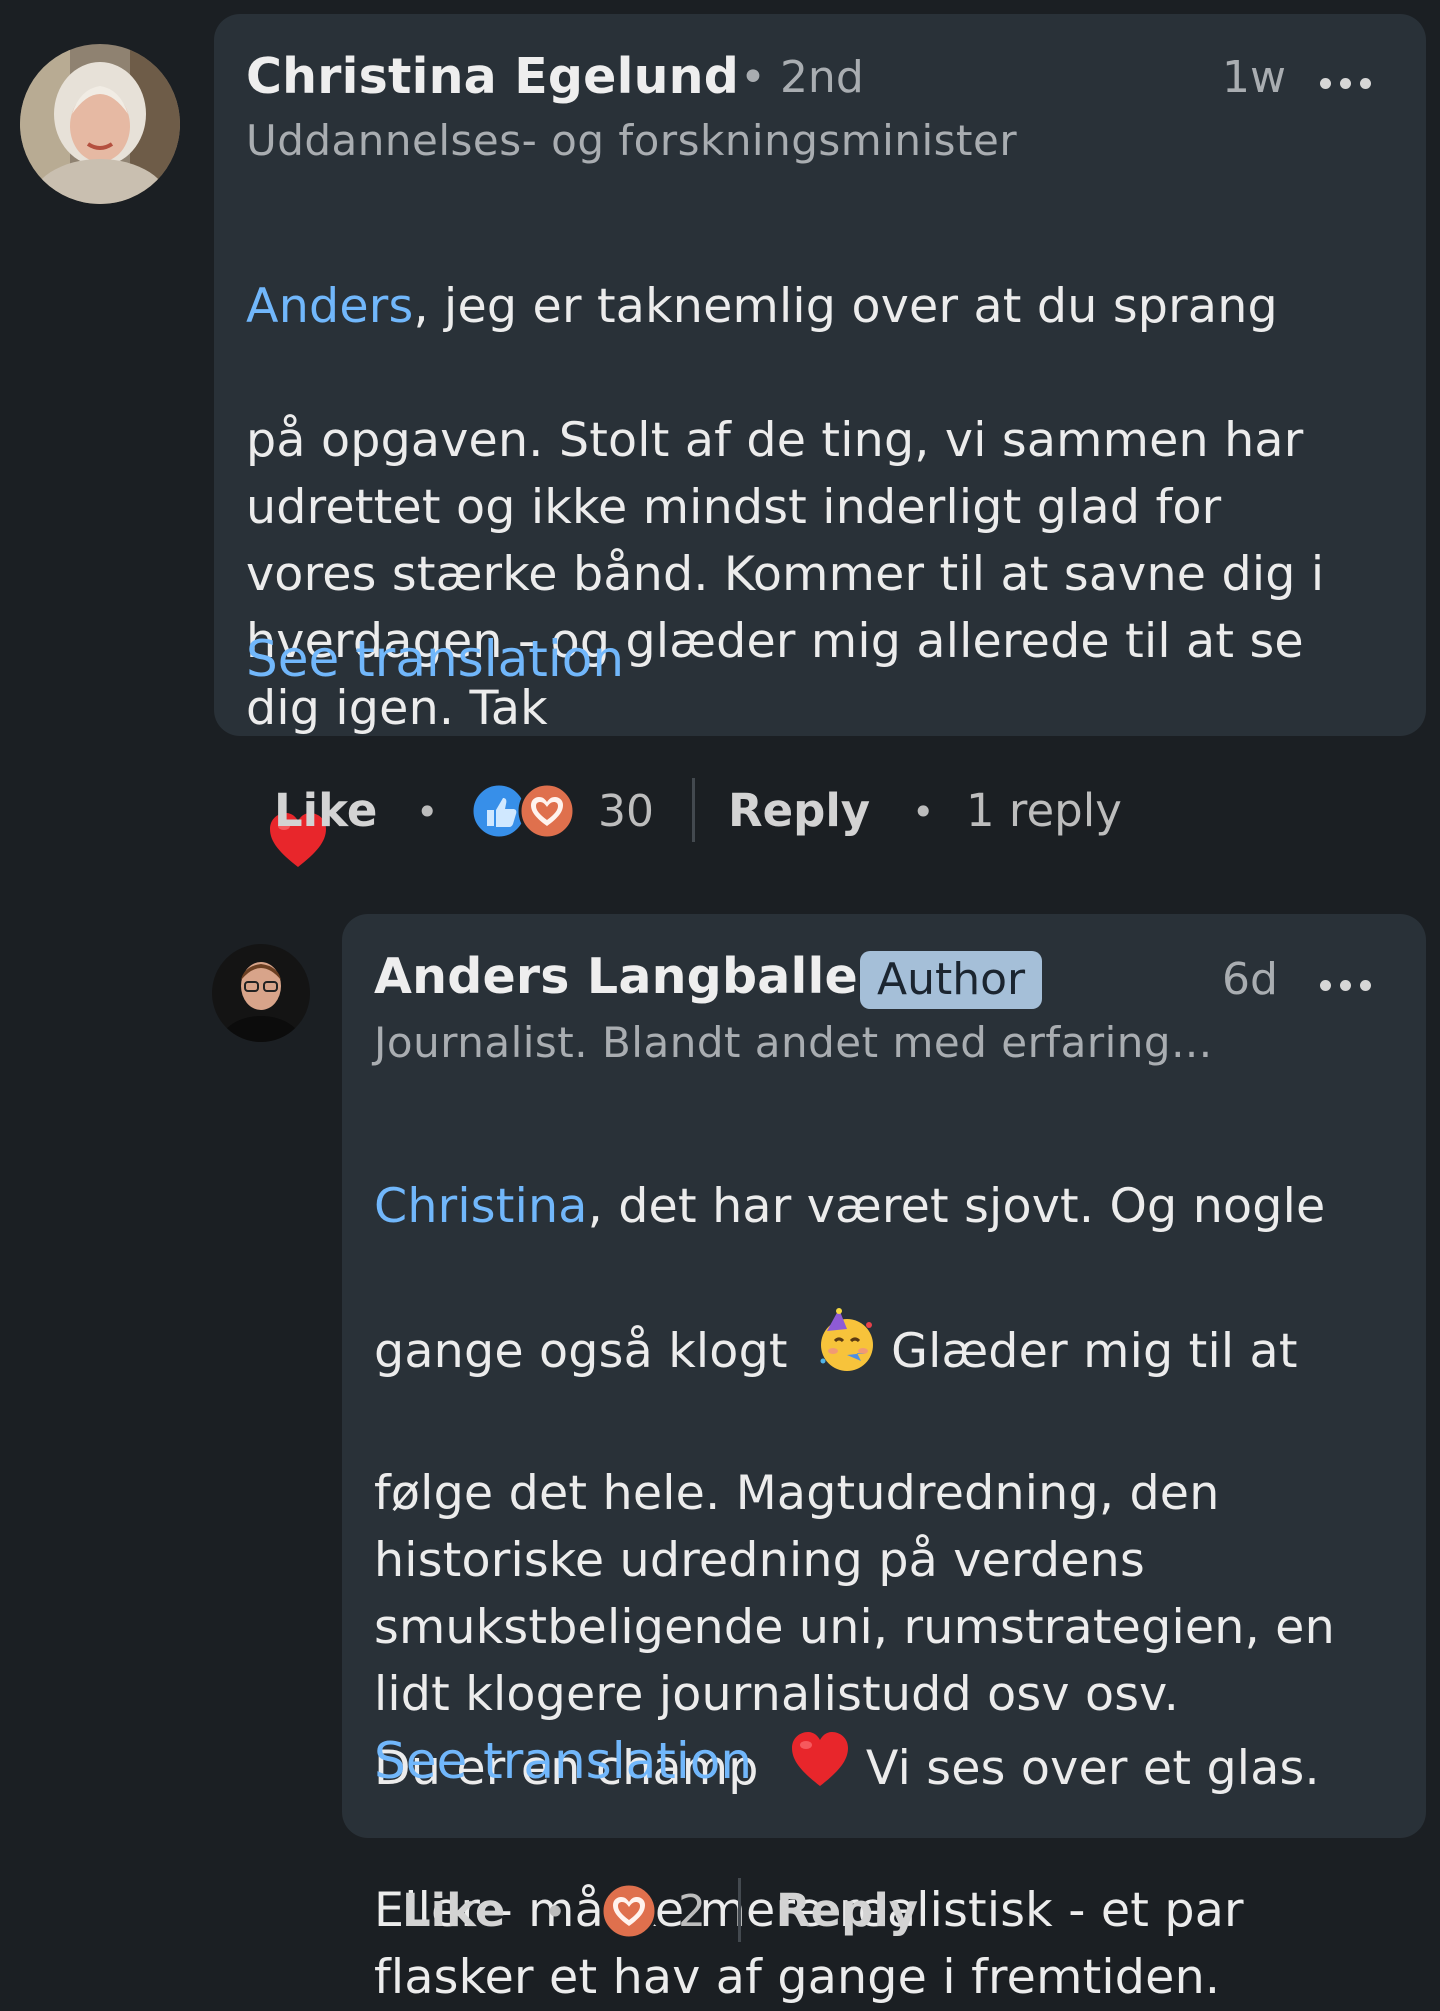  What do you see at coordinates (802, 77) in the screenshot?
I see `connection-degree: • 2nd` at bounding box center [802, 77].